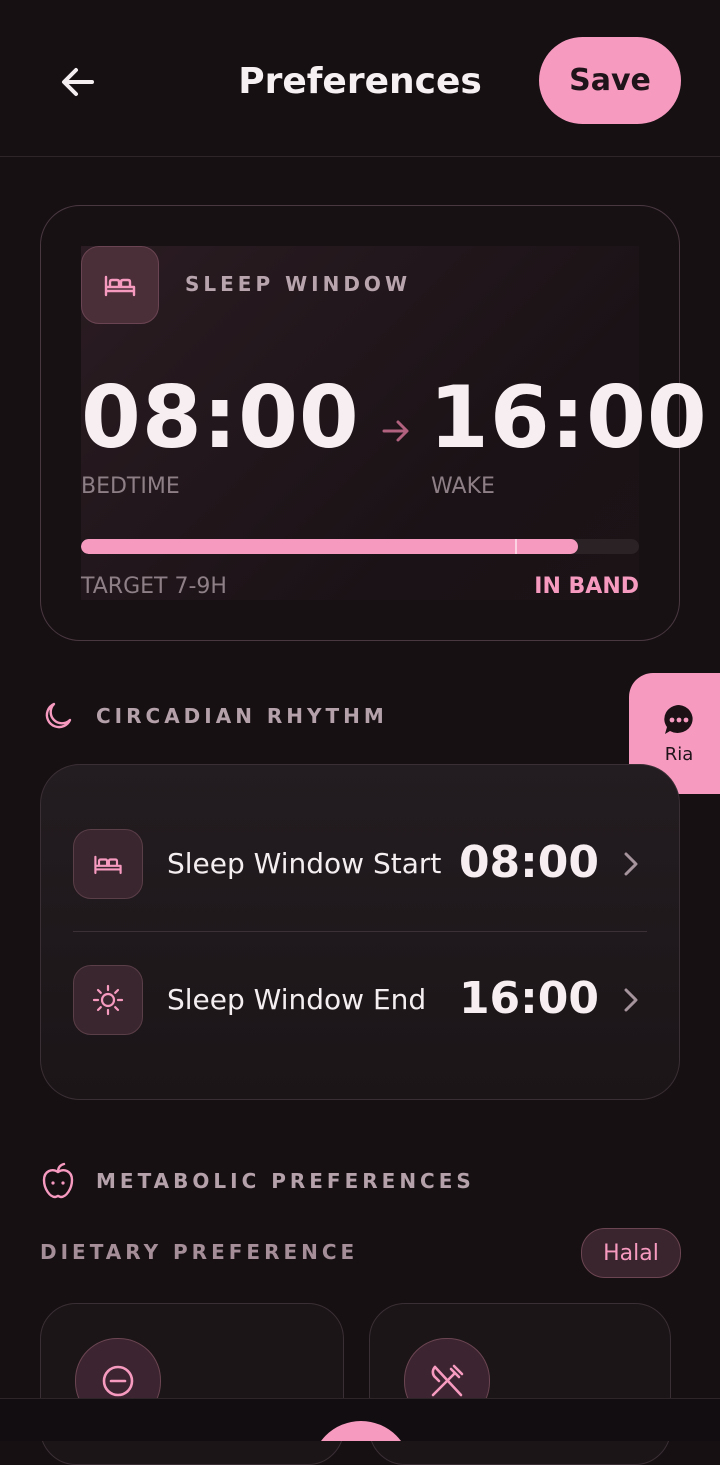 This screenshot has height=1465, width=720. Describe the element at coordinates (130, 486) in the screenshot. I see `bedtime-label: BEDTIME` at that location.